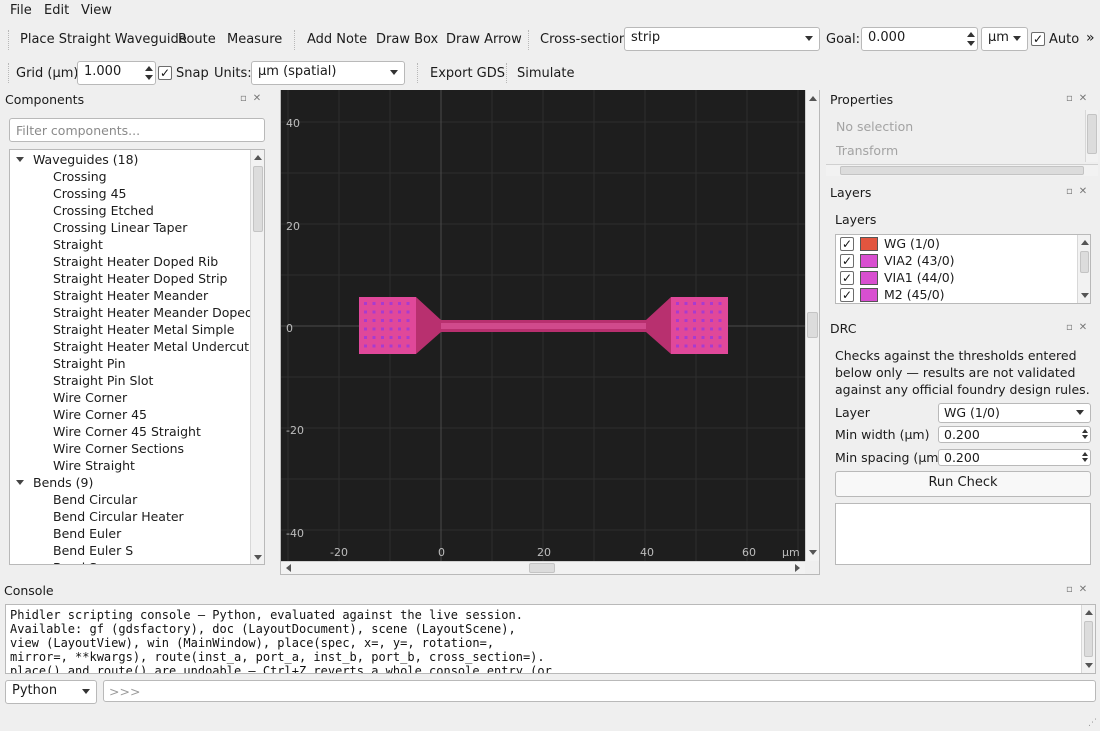 This screenshot has width=1100, height=731. Describe the element at coordinates (856, 219) in the screenshot. I see `layers-subtitle: Layers` at that location.